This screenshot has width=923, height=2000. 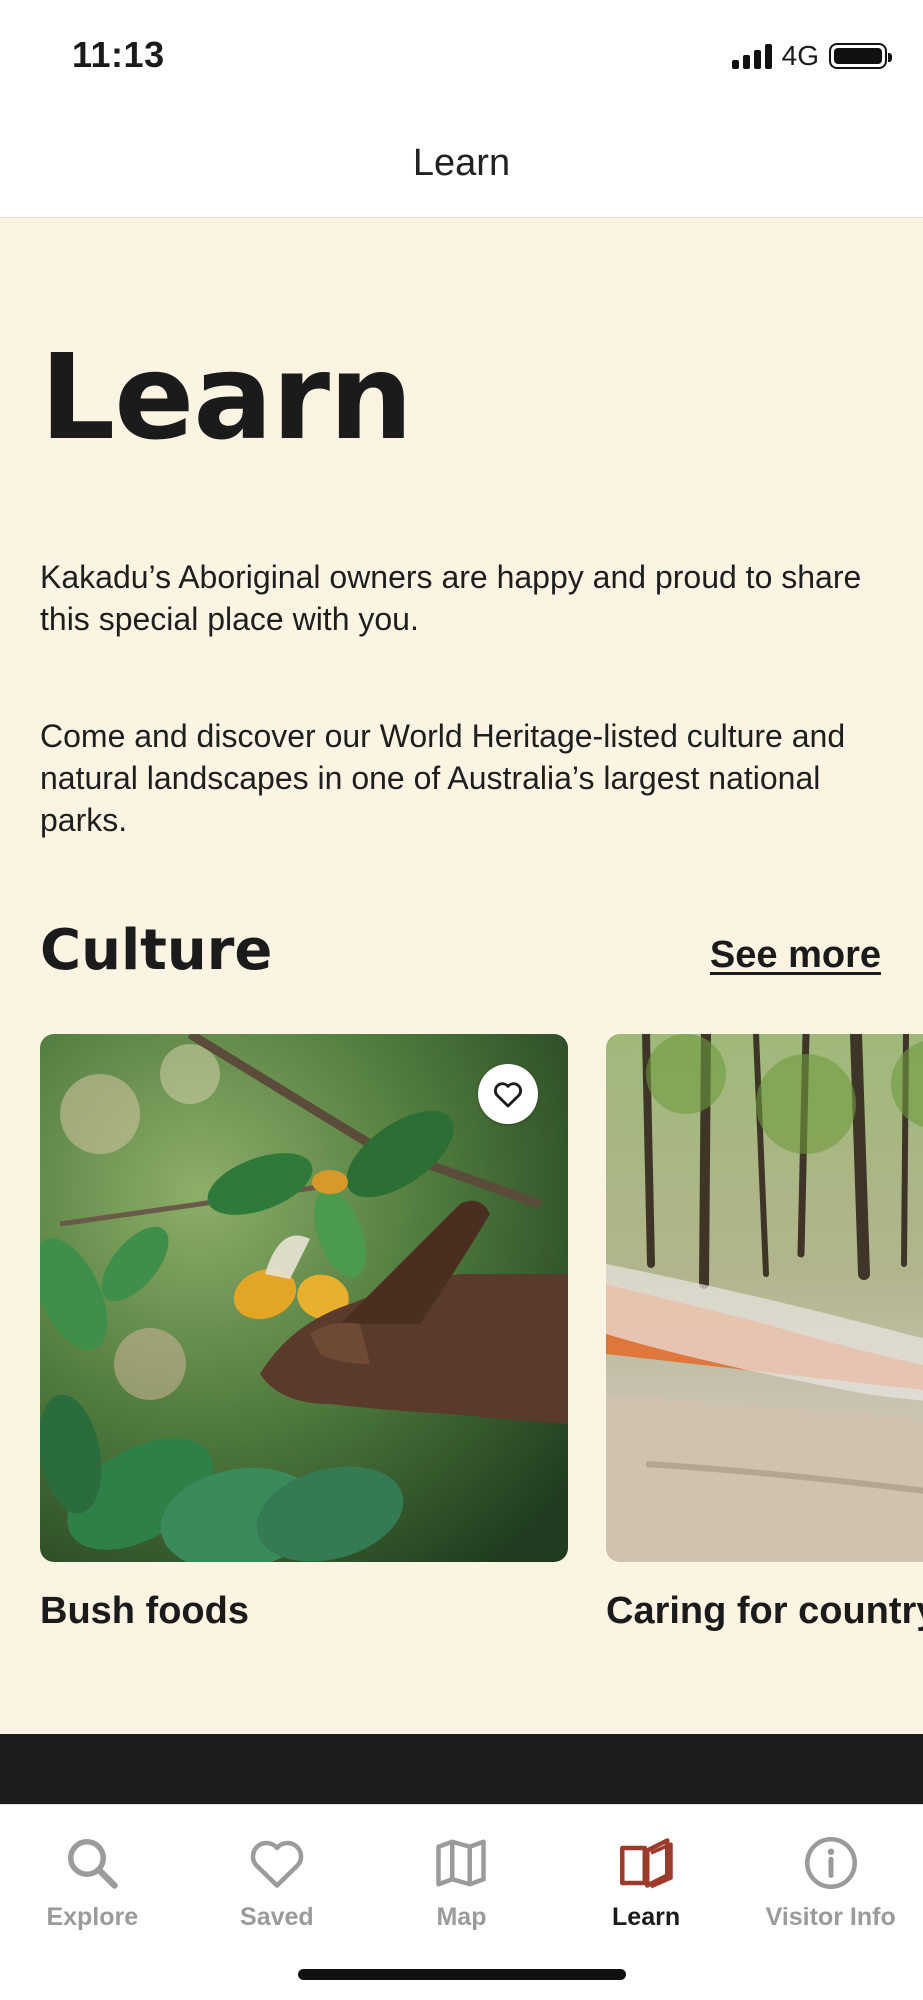 I want to click on status-indicators: 4G, so click(x=811, y=56).